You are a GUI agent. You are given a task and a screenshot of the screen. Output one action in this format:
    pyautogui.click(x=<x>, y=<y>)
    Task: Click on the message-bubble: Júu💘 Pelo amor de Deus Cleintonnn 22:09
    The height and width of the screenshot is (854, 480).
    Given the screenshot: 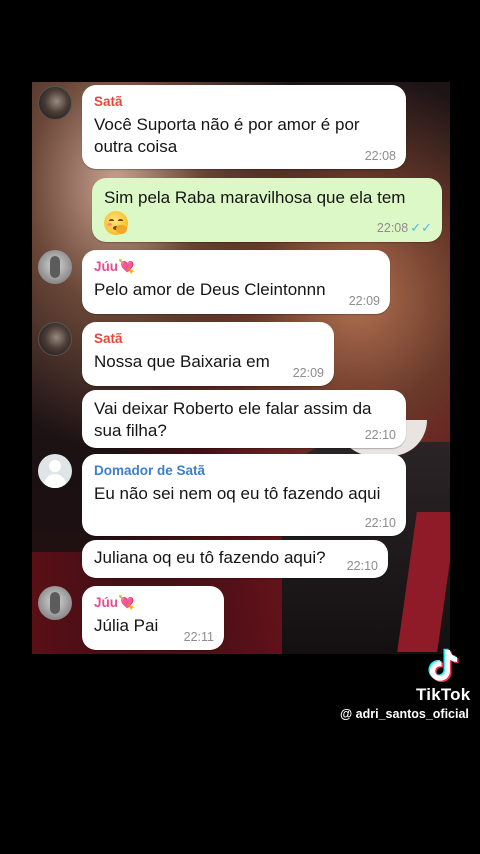 What is the action you would take?
    pyautogui.click(x=236, y=282)
    